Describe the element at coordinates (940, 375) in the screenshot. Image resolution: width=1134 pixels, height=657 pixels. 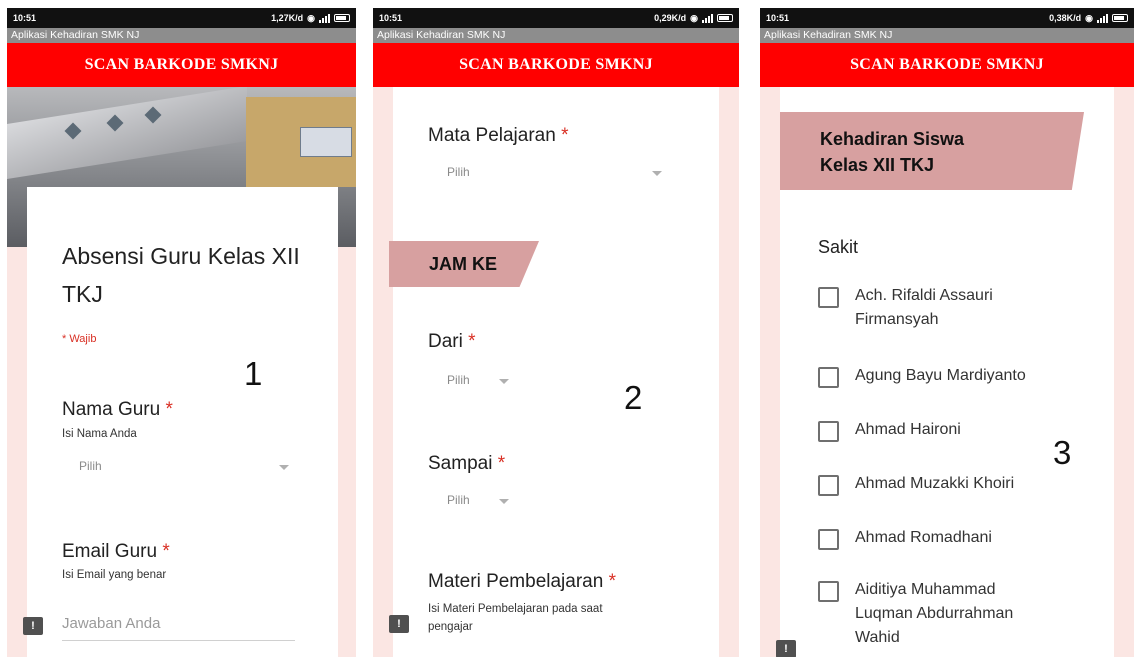
I see `student-name: Agung Bayu Mardiyanto` at that location.